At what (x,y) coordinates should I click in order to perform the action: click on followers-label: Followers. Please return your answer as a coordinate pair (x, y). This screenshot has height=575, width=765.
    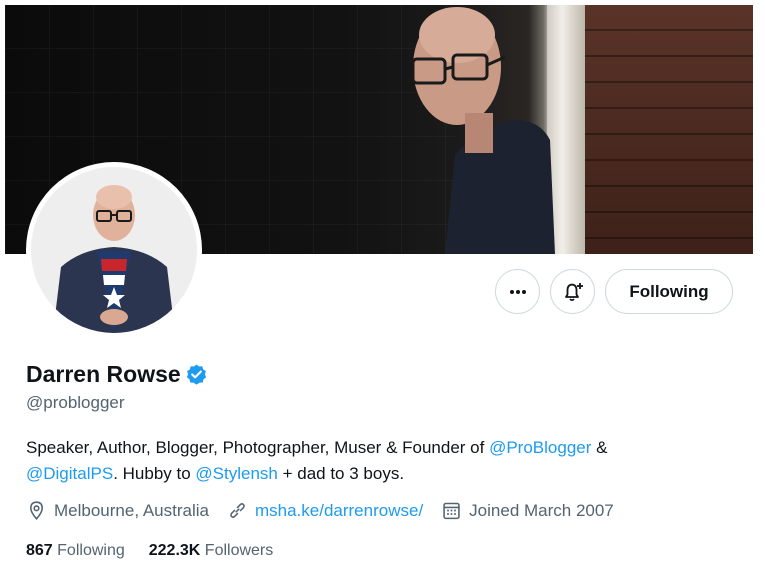
    Looking at the image, I should click on (239, 550).